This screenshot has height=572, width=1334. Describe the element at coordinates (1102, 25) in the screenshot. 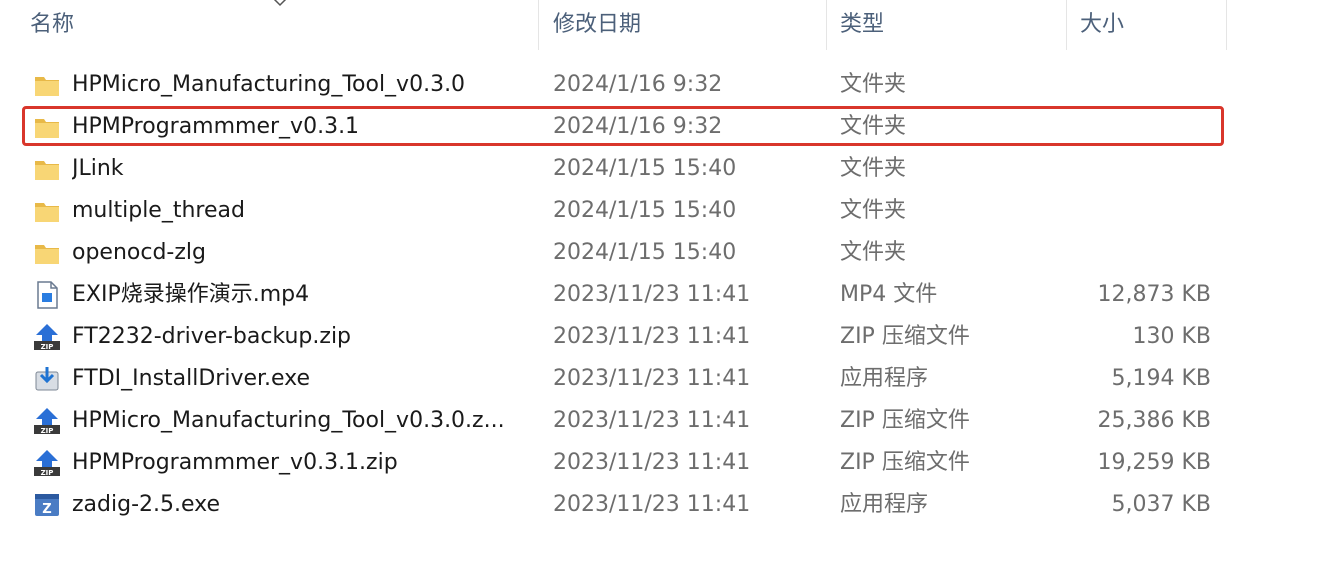

I see `column-header-size: 大小` at that location.